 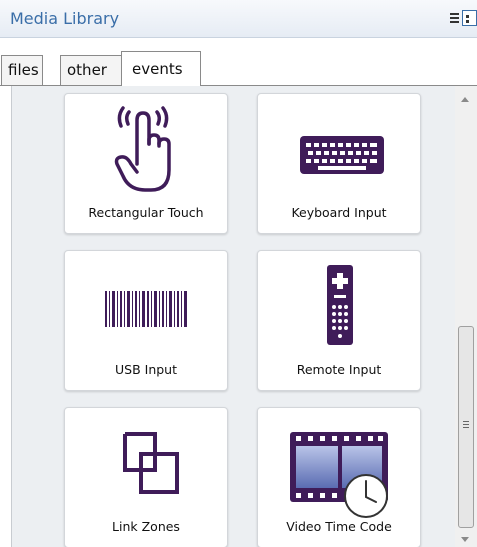 What do you see at coordinates (466, 316) in the screenshot?
I see `vertical-scrollbar` at bounding box center [466, 316].